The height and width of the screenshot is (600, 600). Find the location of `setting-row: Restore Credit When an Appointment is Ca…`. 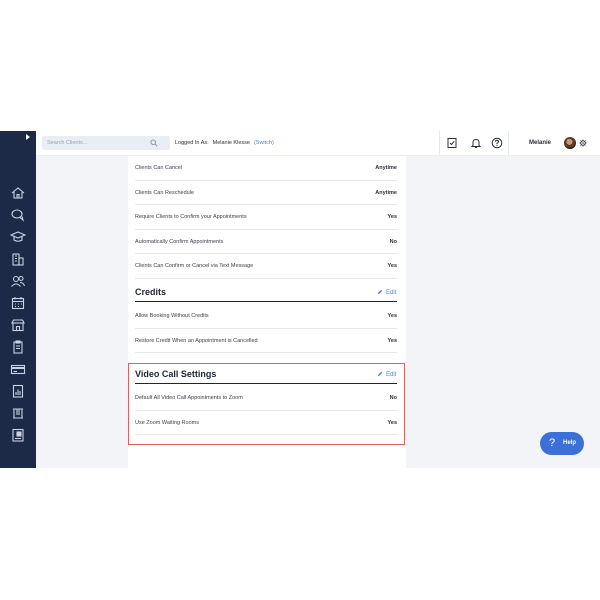

setting-row: Restore Credit When an Appointment is Ca… is located at coordinates (266, 341).